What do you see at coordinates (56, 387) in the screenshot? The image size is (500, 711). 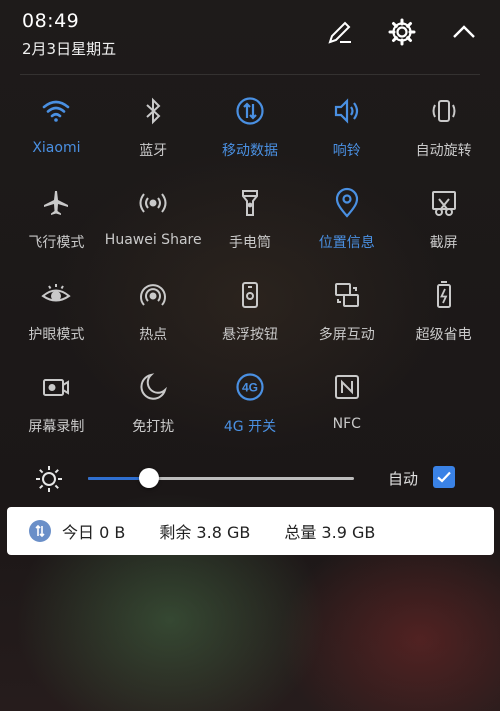 I see `screen-record-icon` at bounding box center [56, 387].